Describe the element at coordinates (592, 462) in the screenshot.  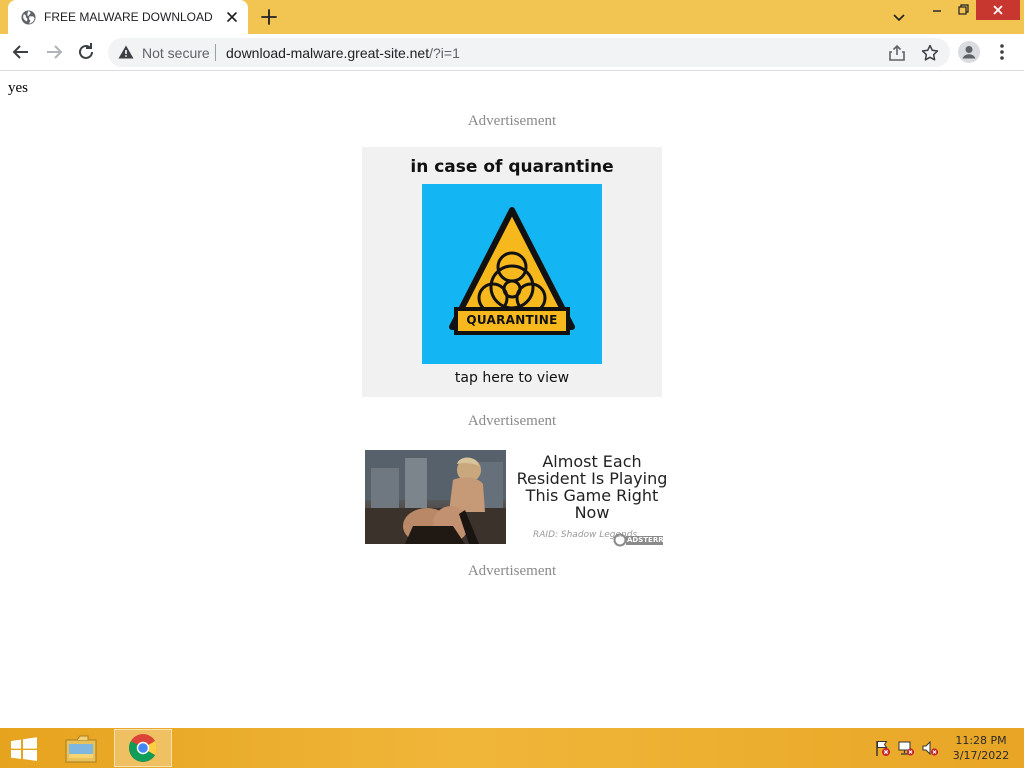
I see `headline-line: Almost Each` at that location.